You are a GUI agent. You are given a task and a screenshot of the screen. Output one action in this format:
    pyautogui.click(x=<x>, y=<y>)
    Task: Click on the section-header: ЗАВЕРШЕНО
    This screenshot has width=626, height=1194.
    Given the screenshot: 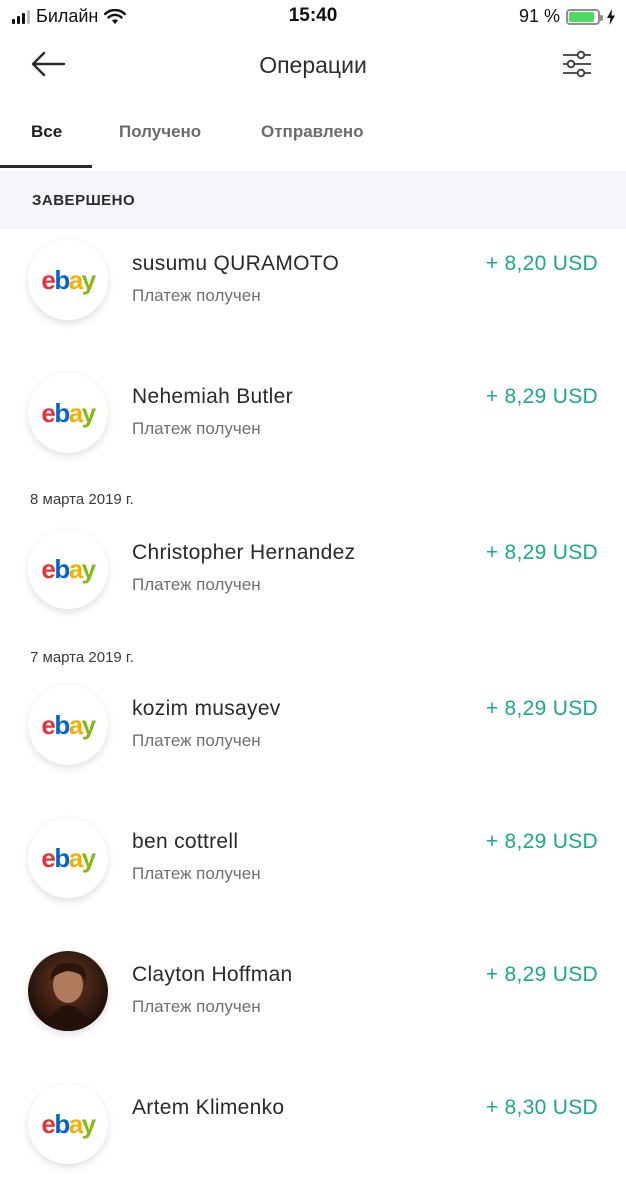 What is the action you would take?
    pyautogui.click(x=313, y=200)
    